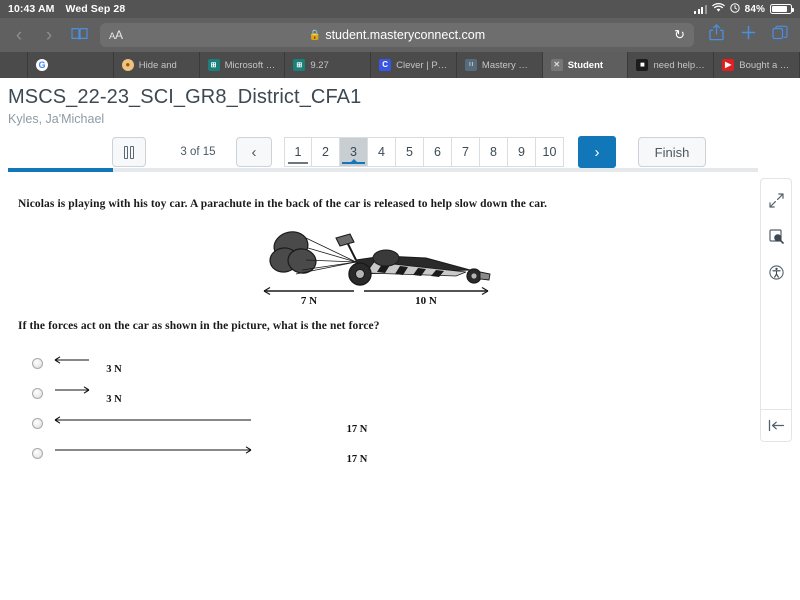 This screenshot has height=600, width=800. Describe the element at coordinates (385, 65) in the screenshot. I see `clever-icon: C` at that location.